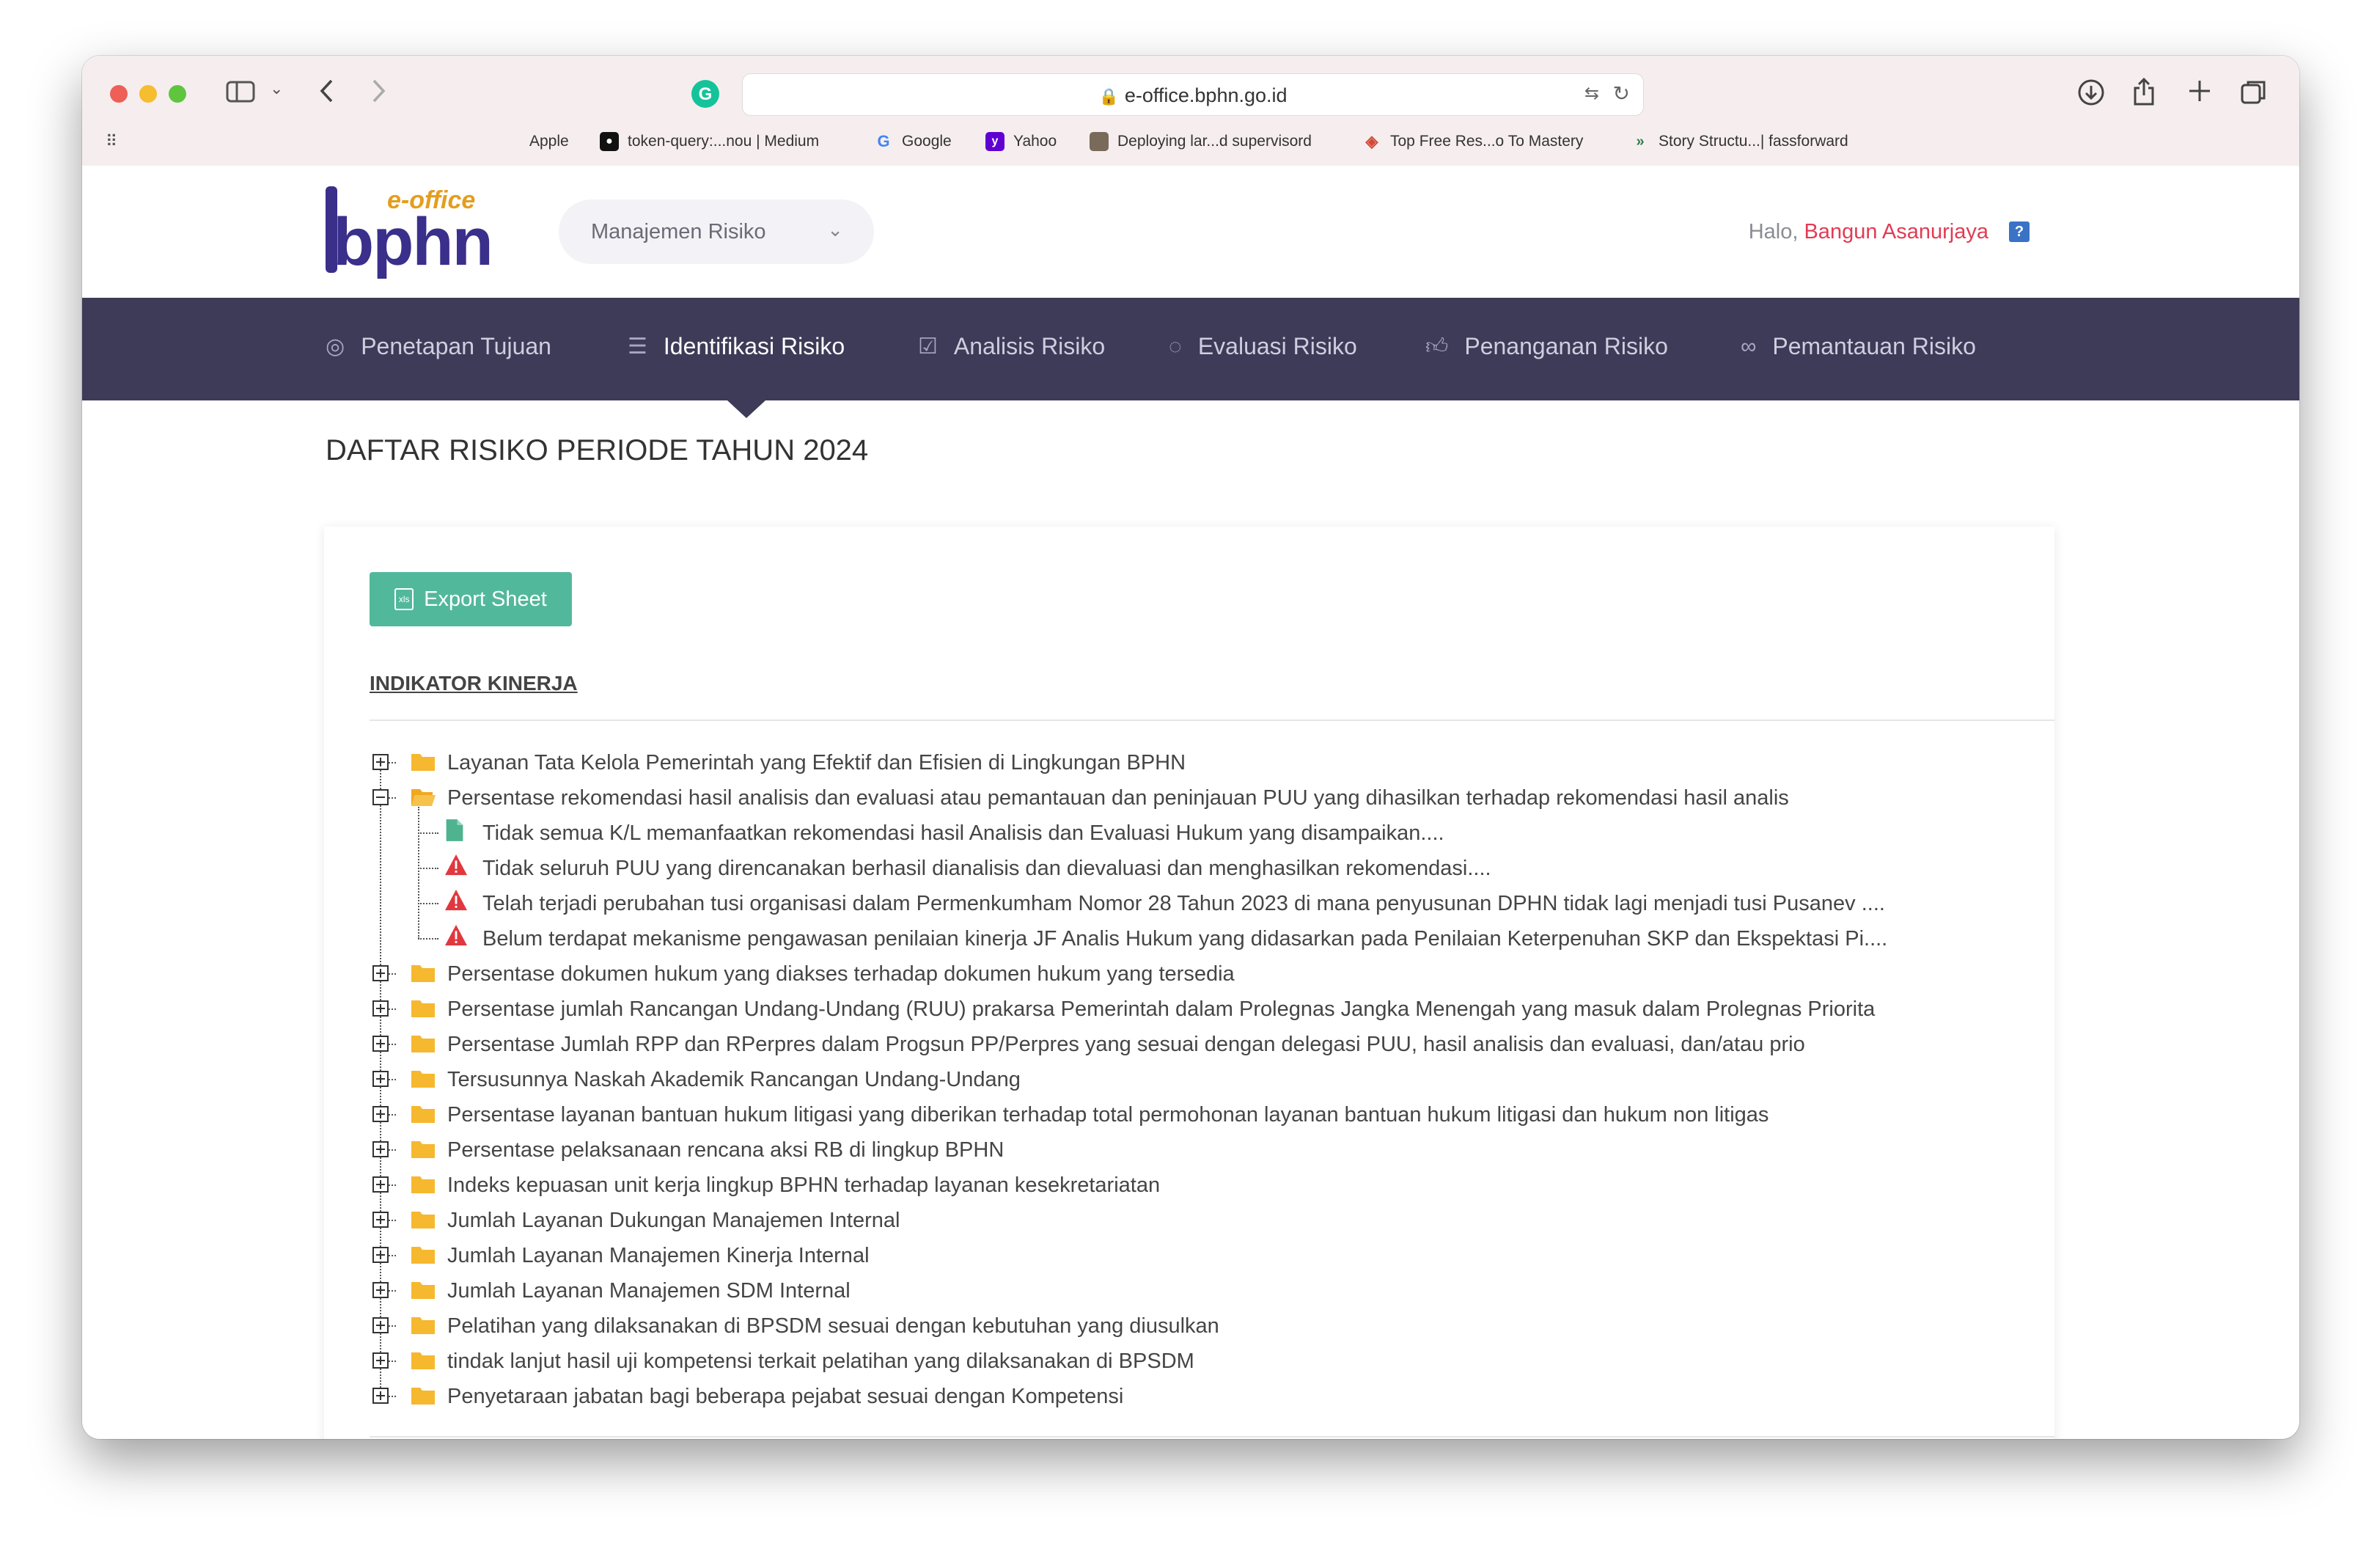 The image size is (2380, 1549). I want to click on user-name: Bangun Asanurjaya, so click(1896, 231).